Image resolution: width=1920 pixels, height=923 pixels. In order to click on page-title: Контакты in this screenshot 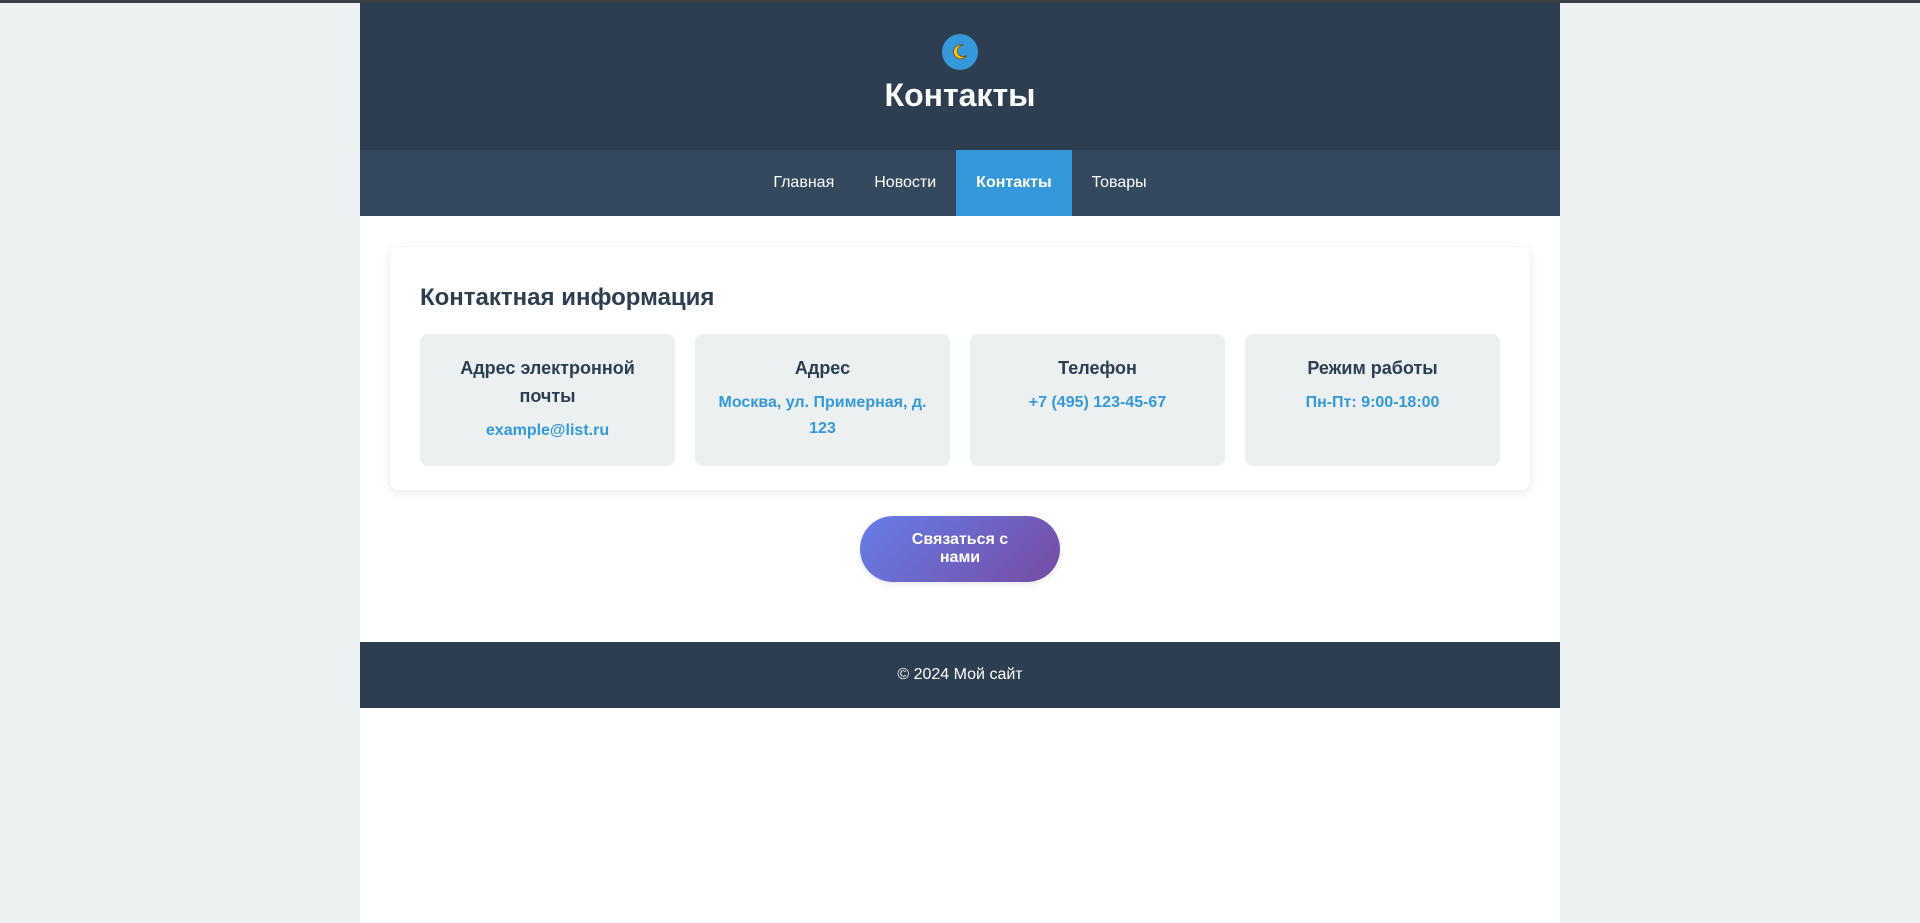, I will do `click(960, 95)`.